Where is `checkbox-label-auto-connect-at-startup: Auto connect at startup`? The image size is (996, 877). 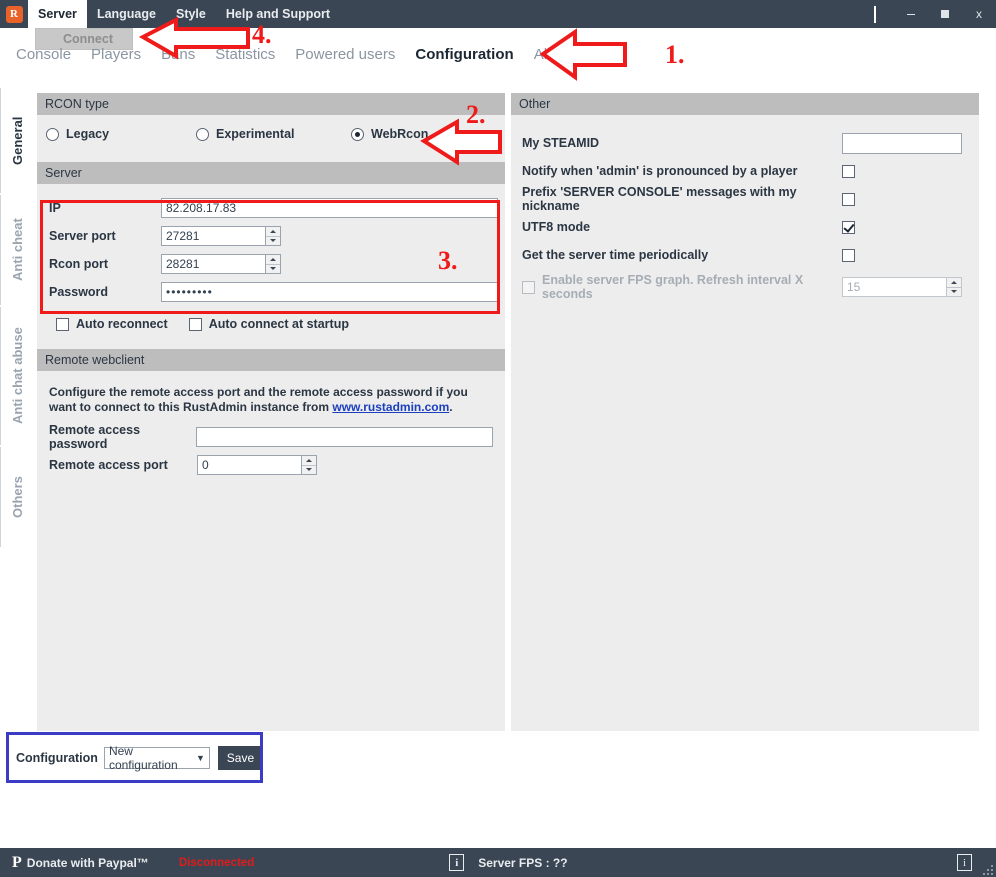
checkbox-label-auto-connect-at-startup: Auto connect at startup is located at coordinates (278, 324).